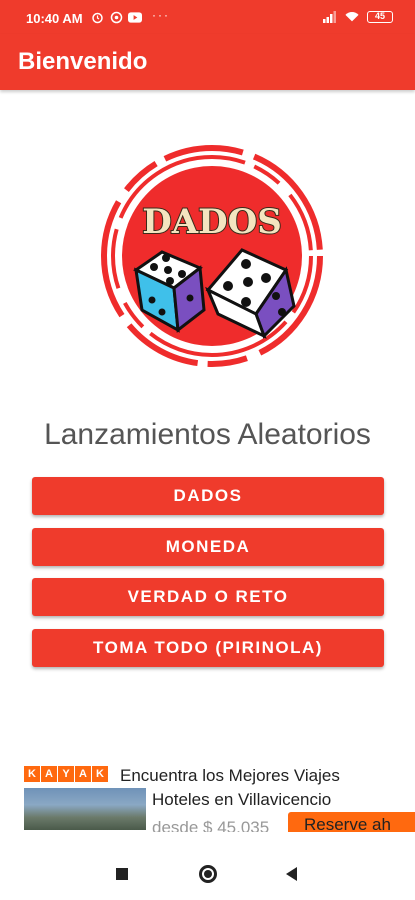 The width and height of the screenshot is (415, 900). Describe the element at coordinates (291, 874) in the screenshot. I see `back-icon` at that location.